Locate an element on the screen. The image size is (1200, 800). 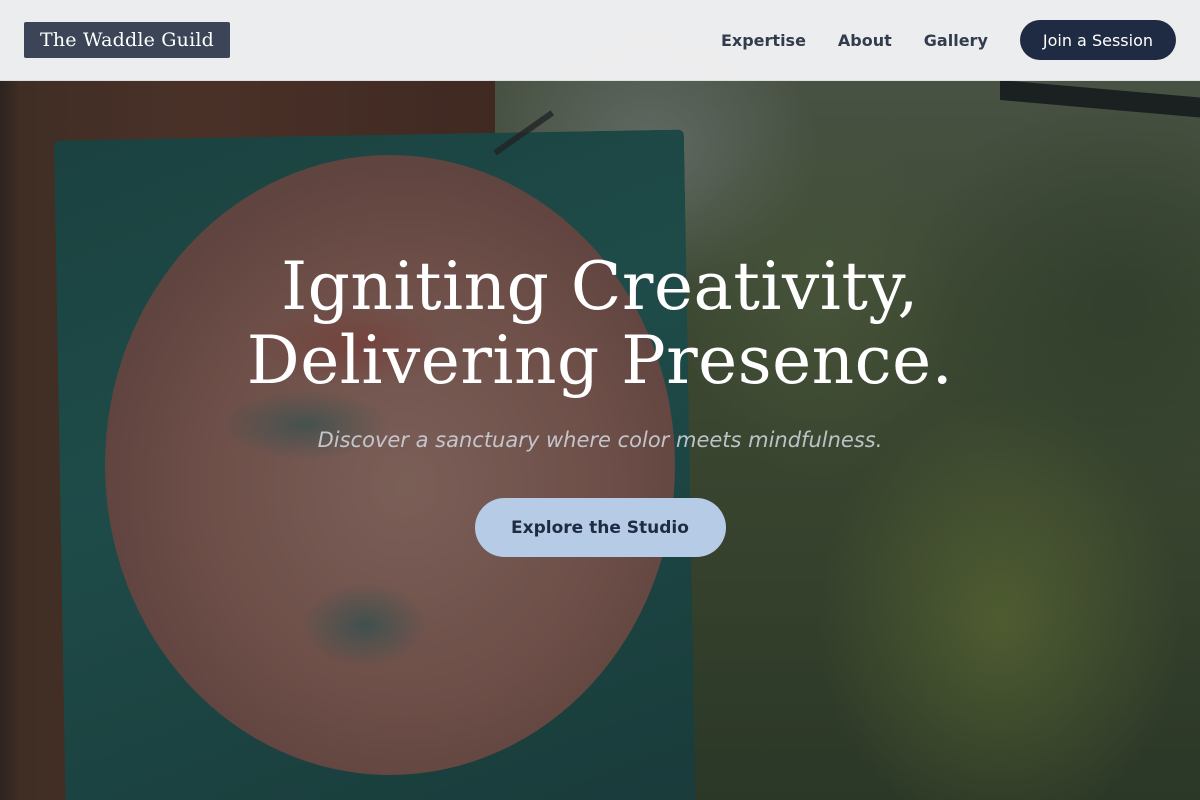
nav-link-about: About is located at coordinates (865, 40).